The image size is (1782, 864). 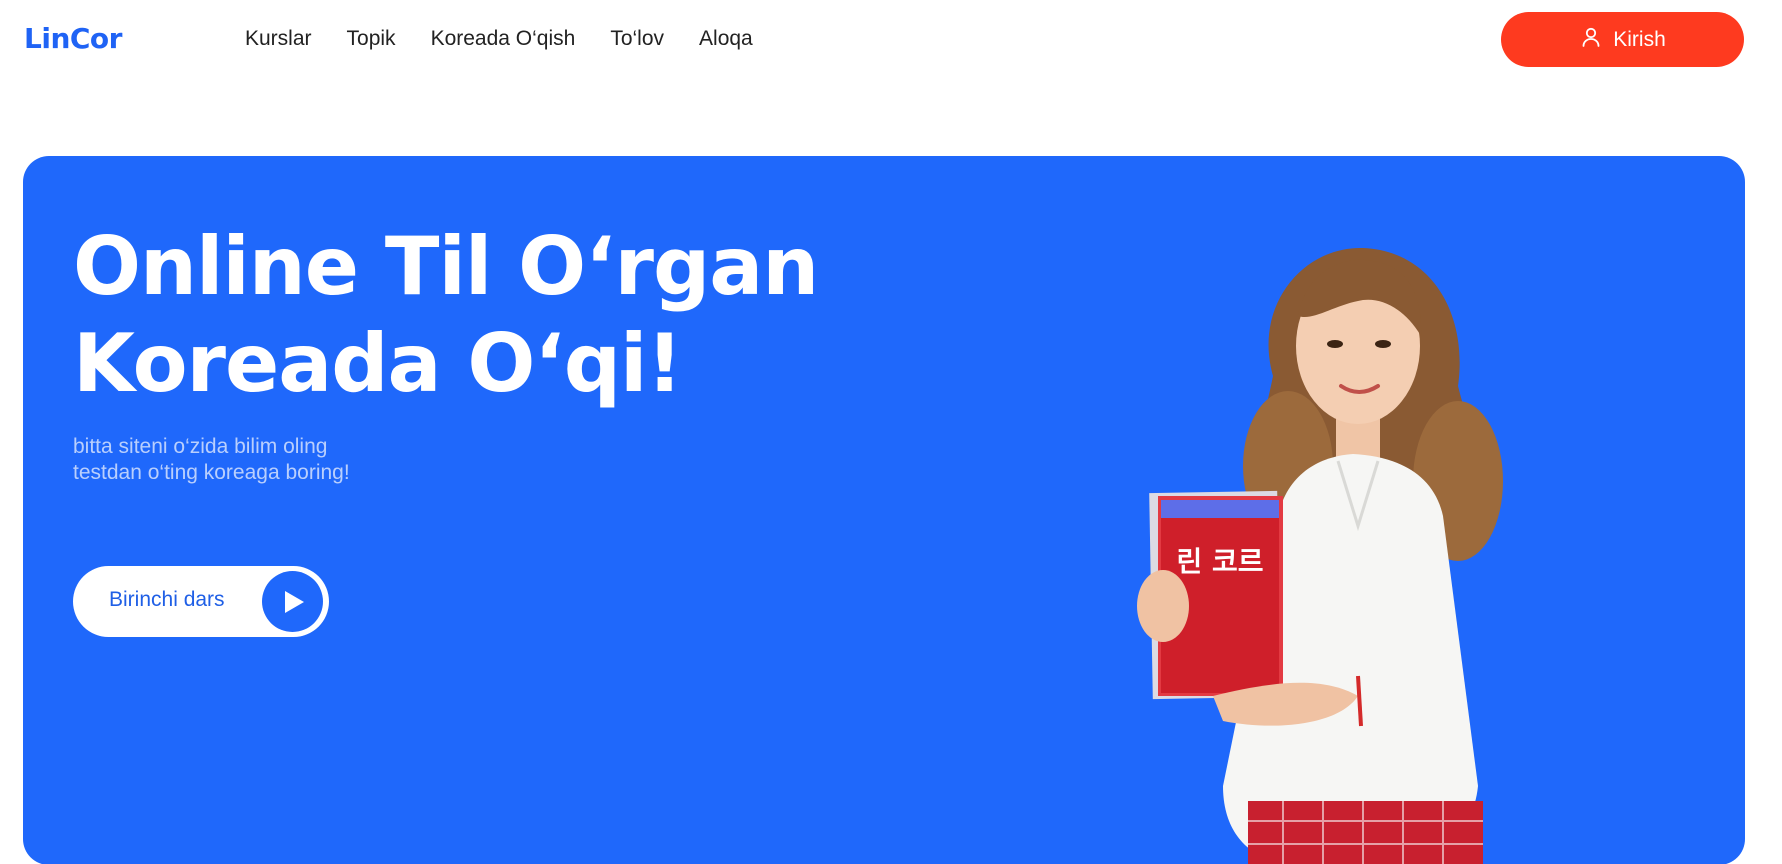 What do you see at coordinates (446, 266) in the screenshot?
I see `hero-title-line-1: Online Til O‘rgan` at bounding box center [446, 266].